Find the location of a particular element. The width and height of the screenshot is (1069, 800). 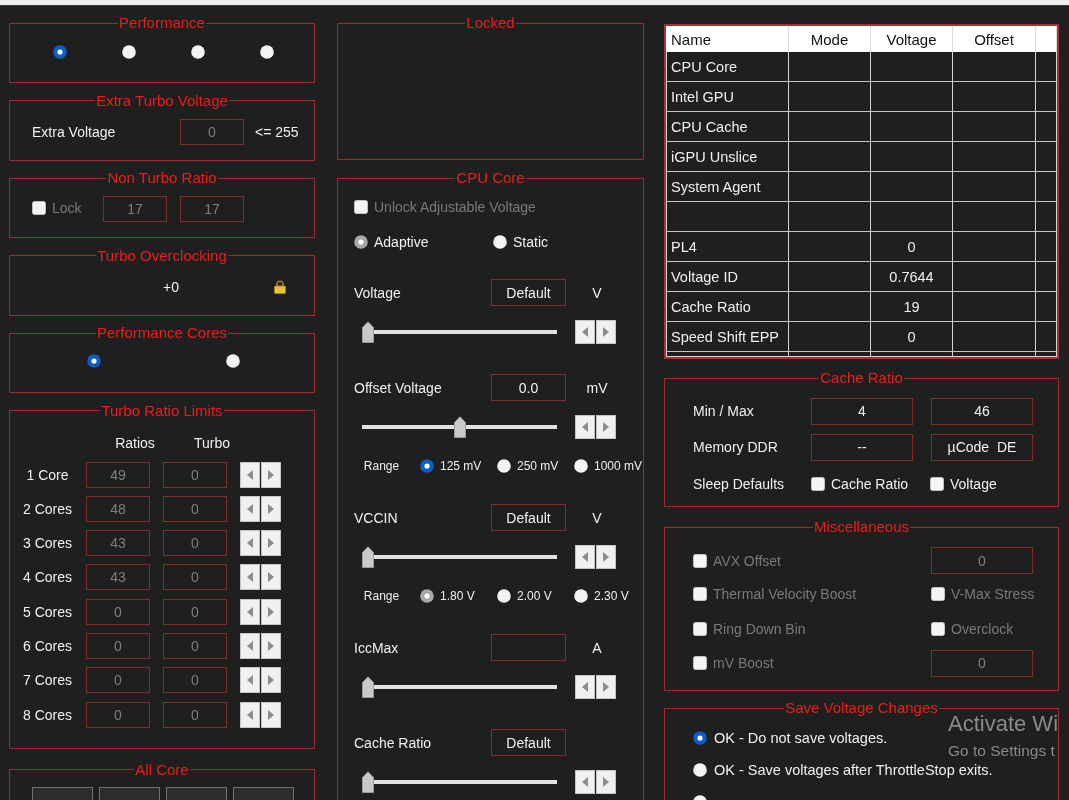

group-title: Locked is located at coordinates (490, 23).